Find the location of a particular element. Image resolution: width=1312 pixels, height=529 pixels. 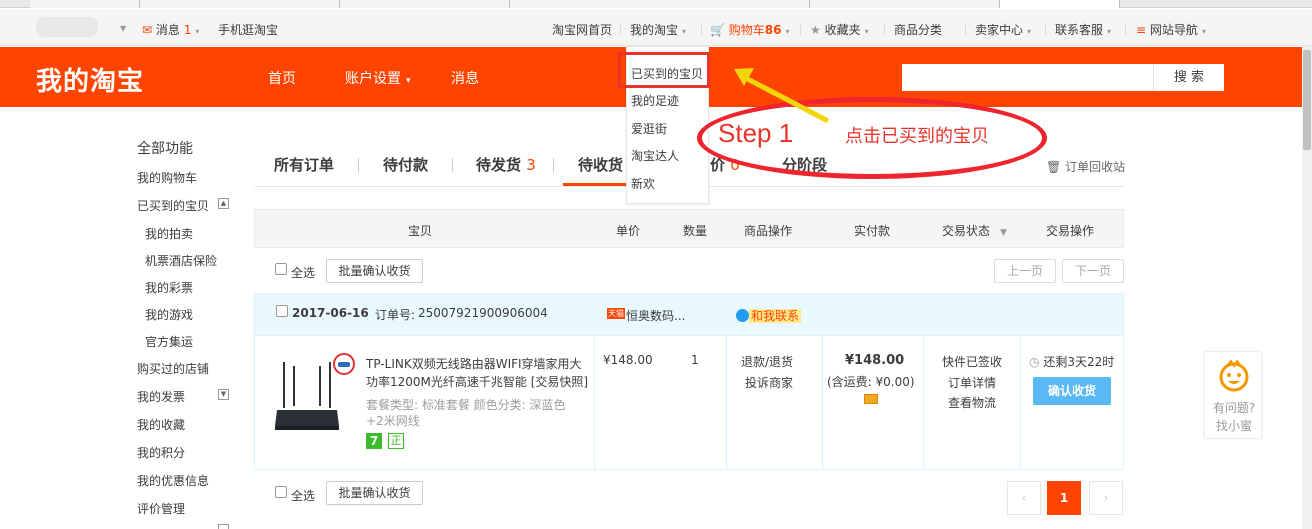

paid-amount: ¥148.00 is located at coordinates (875, 360).